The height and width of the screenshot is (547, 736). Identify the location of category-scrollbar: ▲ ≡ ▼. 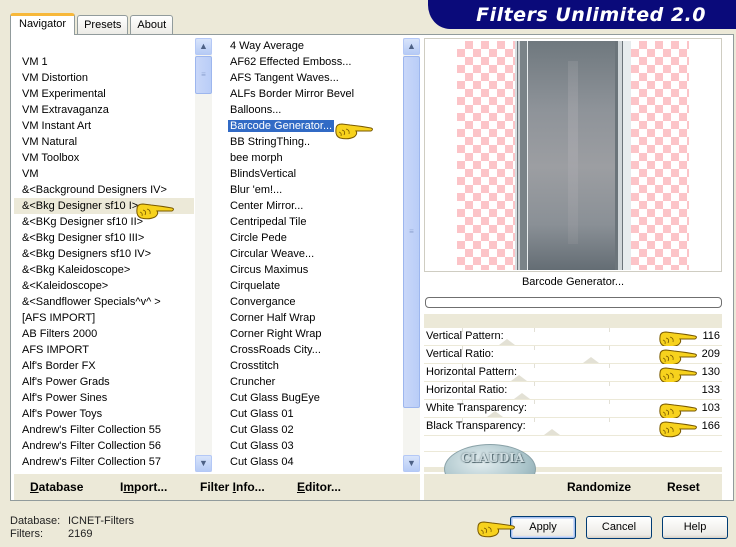
(203, 255).